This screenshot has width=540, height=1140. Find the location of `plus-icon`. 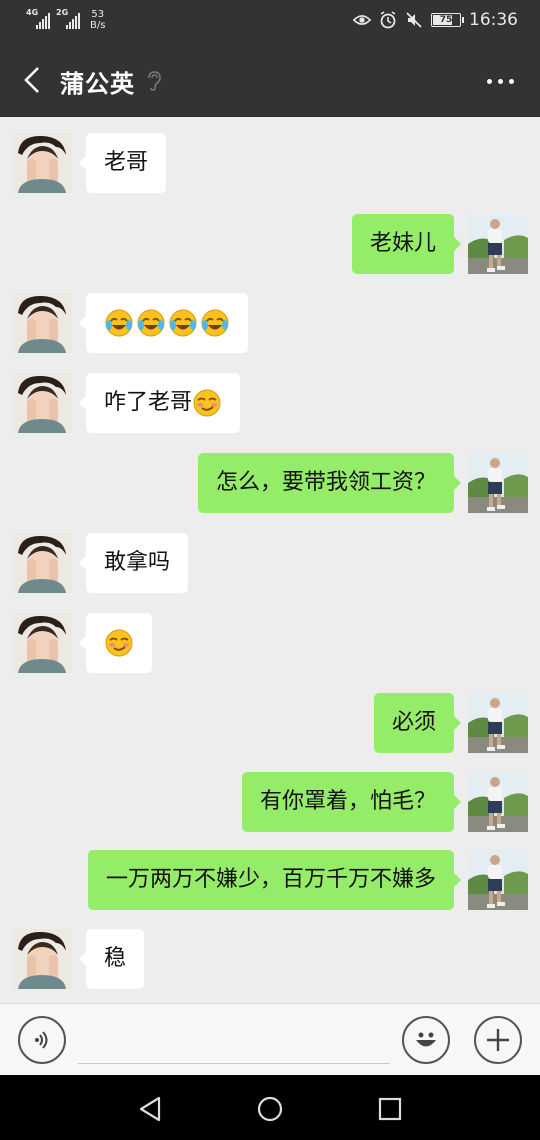

plus-icon is located at coordinates (498, 1040).